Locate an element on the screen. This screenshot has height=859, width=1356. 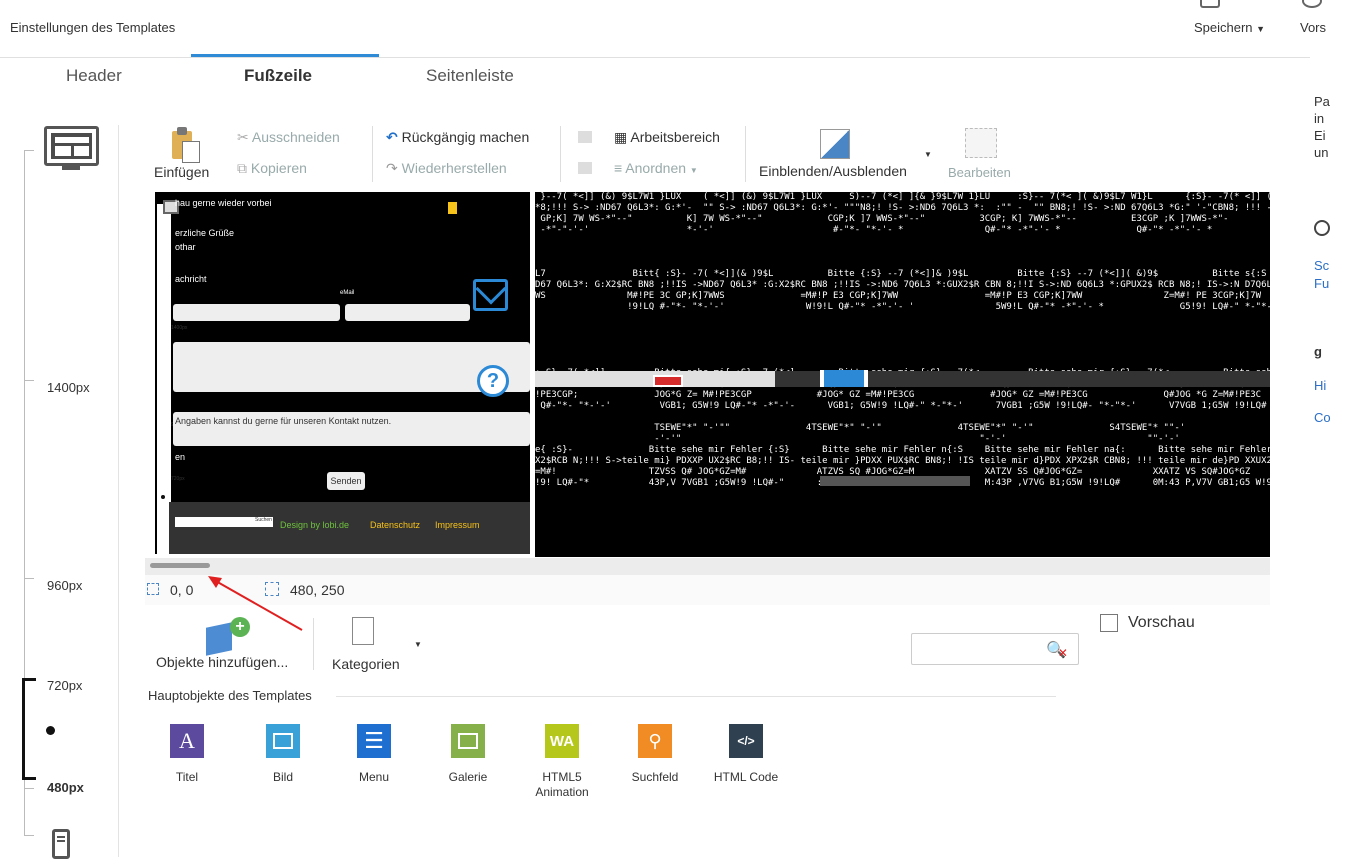
preview-desktop-red-element is located at coordinates (668, 381).